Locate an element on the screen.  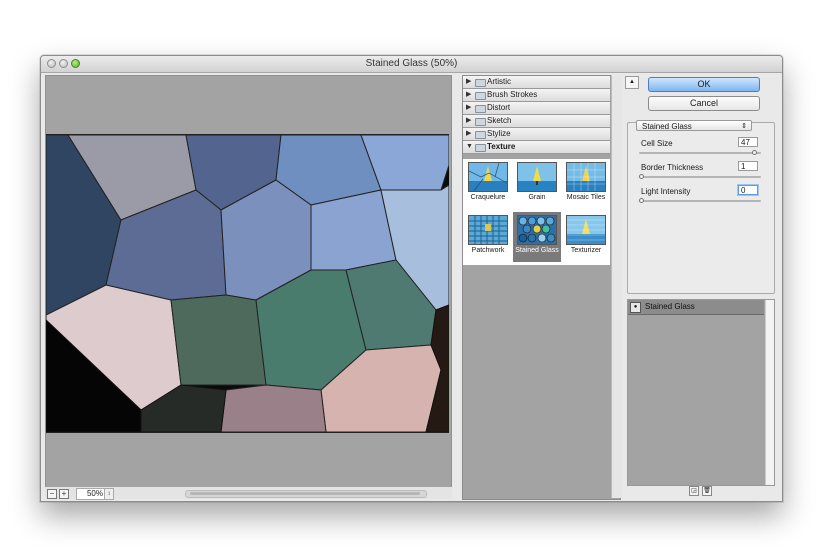
visibility-eye-icon: ● is located at coordinates (635, 307).